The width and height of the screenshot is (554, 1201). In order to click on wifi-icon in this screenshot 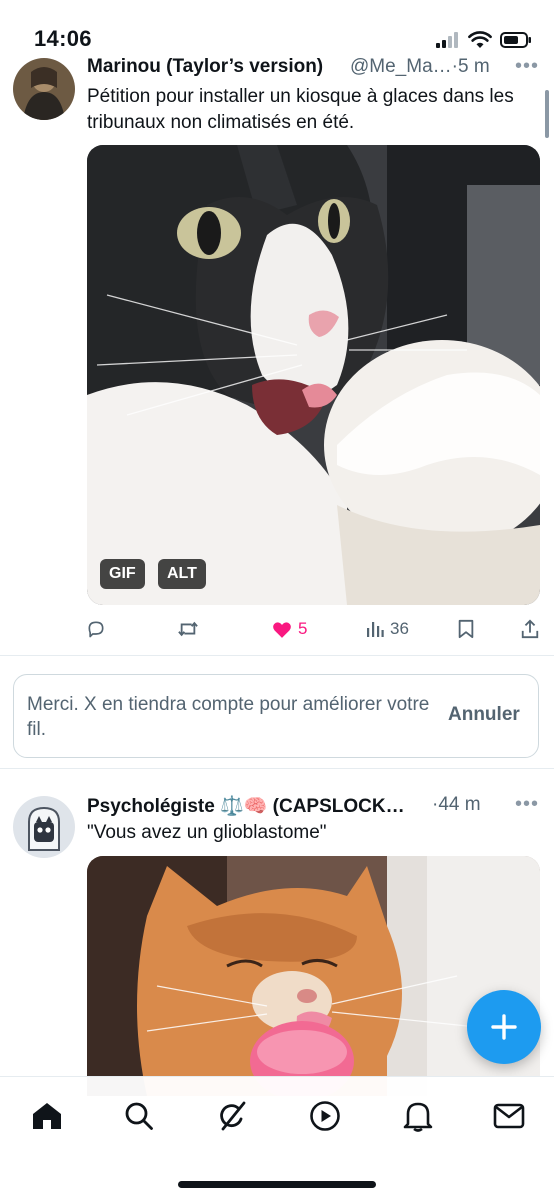, I will do `click(480, 39)`.